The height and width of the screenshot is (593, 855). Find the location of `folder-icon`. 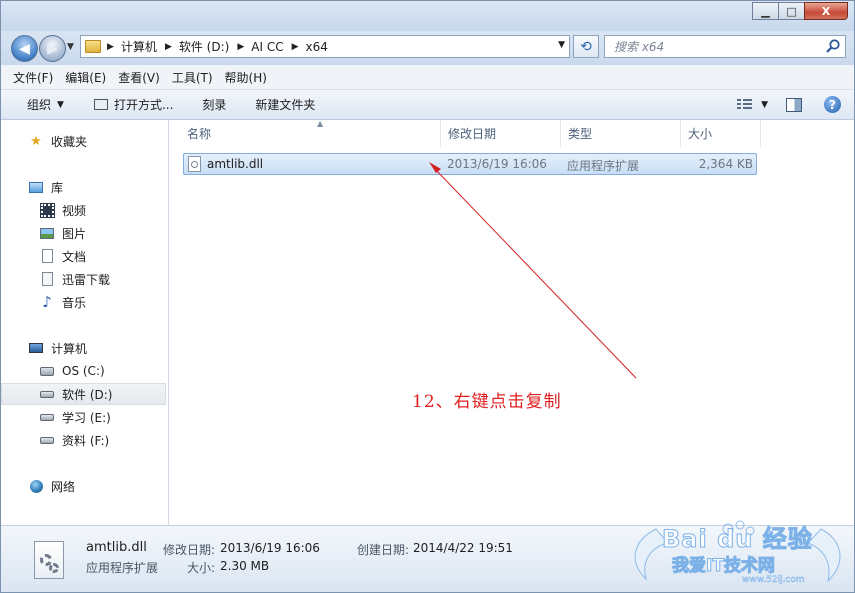

folder-icon is located at coordinates (93, 46).